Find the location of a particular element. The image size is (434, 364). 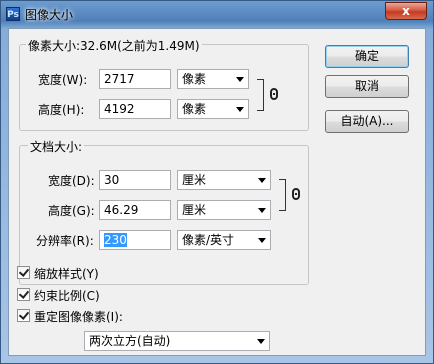

doc-width-input: 30 is located at coordinates (135, 180).